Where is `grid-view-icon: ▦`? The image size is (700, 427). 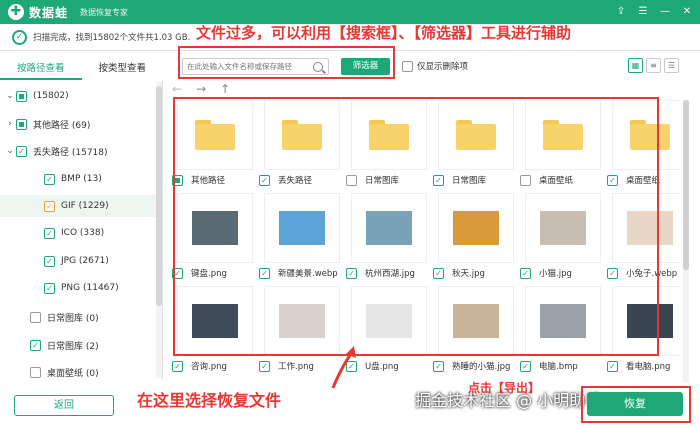 grid-view-icon: ▦ is located at coordinates (635, 65).